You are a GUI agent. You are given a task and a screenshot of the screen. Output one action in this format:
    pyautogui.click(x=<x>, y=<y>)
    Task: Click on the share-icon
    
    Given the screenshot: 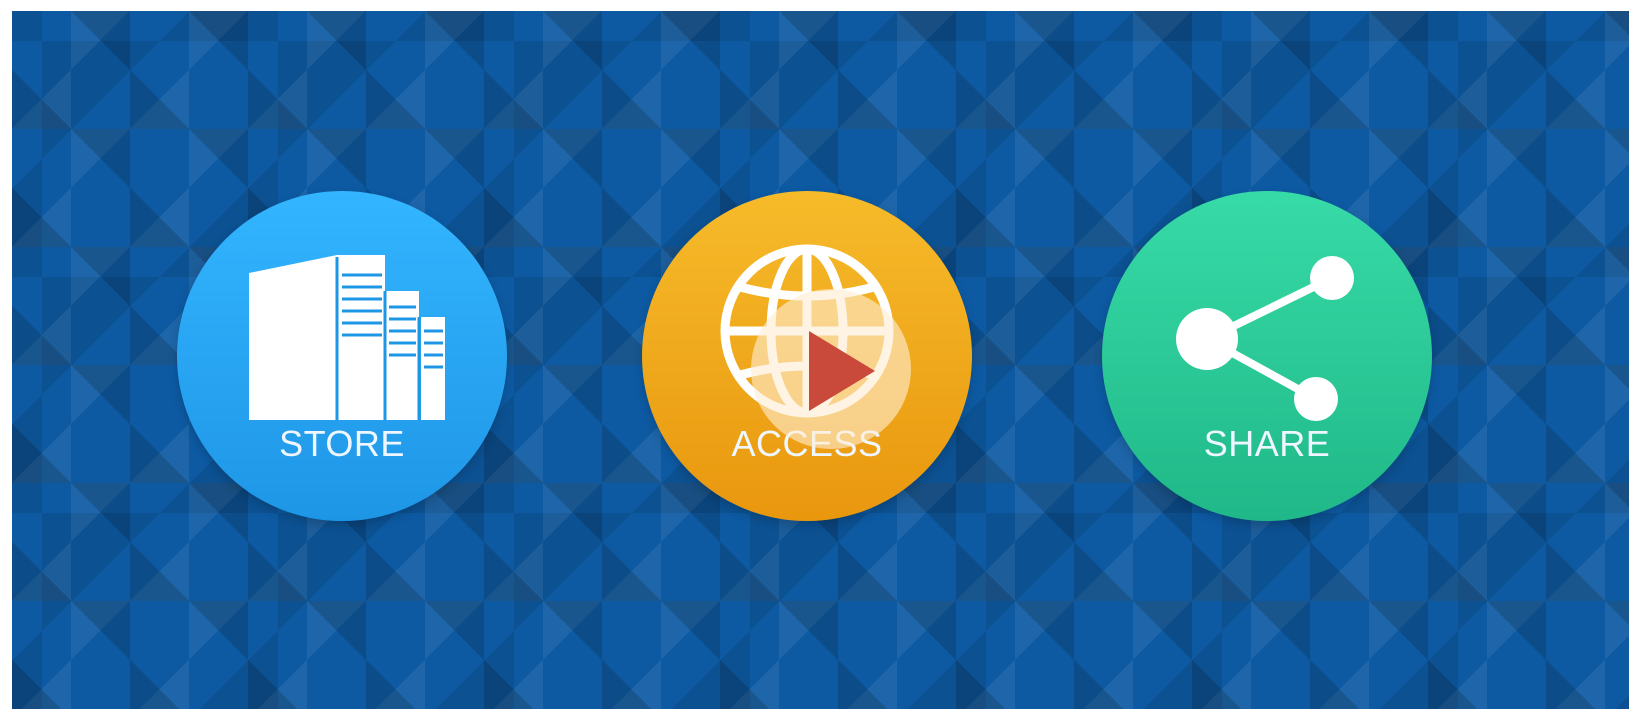 What is the action you would take?
    pyautogui.click(x=1267, y=356)
    